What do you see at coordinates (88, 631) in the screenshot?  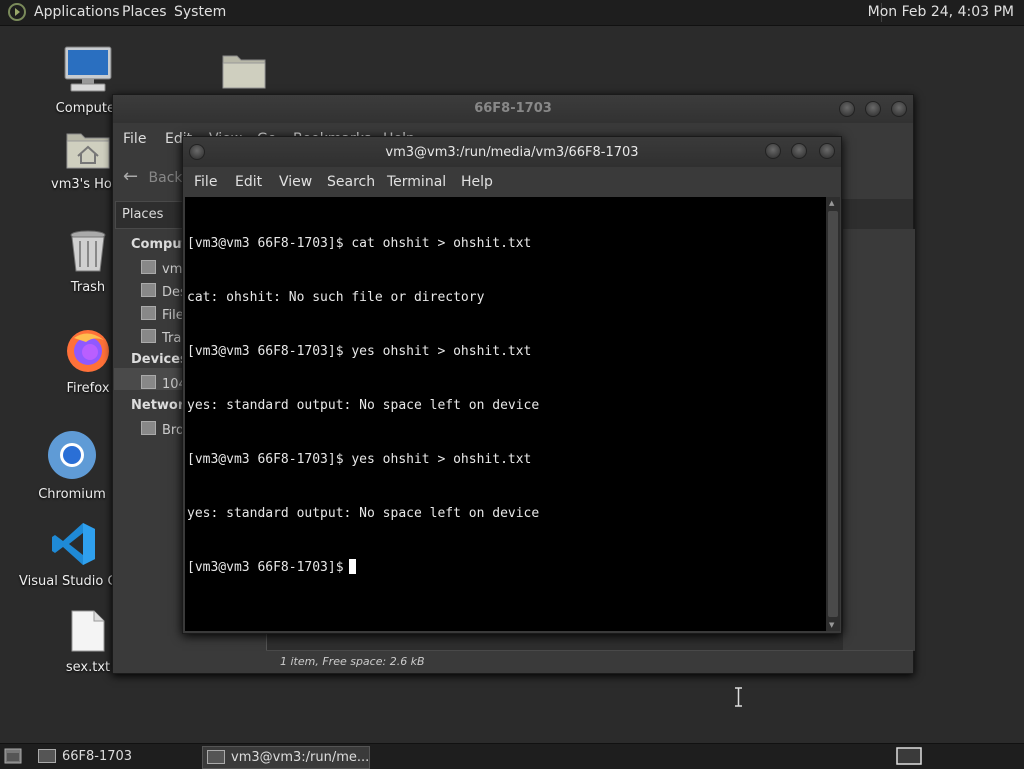 I see `text-file-icon` at bounding box center [88, 631].